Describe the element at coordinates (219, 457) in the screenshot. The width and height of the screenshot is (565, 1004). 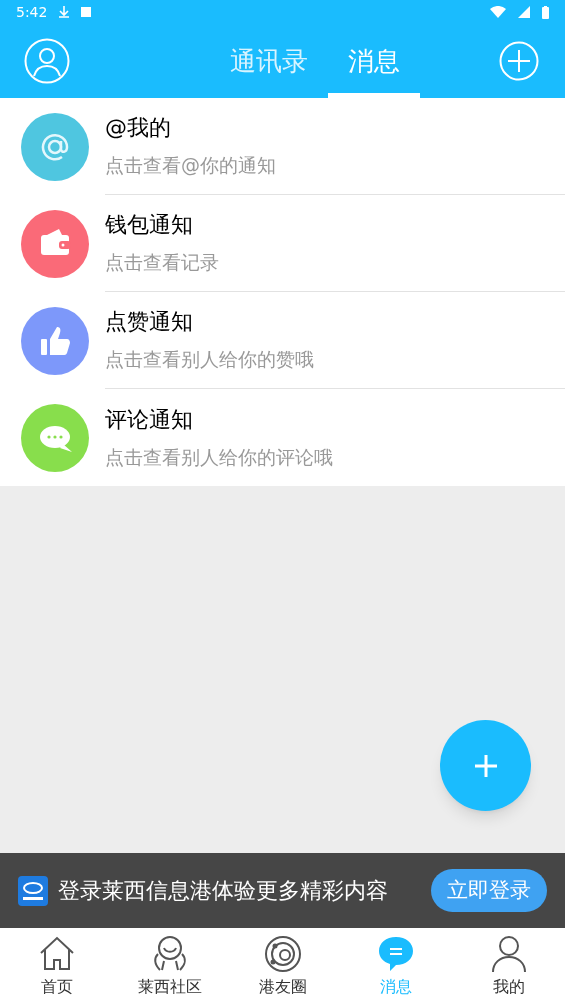
I see `message-subtitle: 点击查看别人给你的评论哦` at that location.